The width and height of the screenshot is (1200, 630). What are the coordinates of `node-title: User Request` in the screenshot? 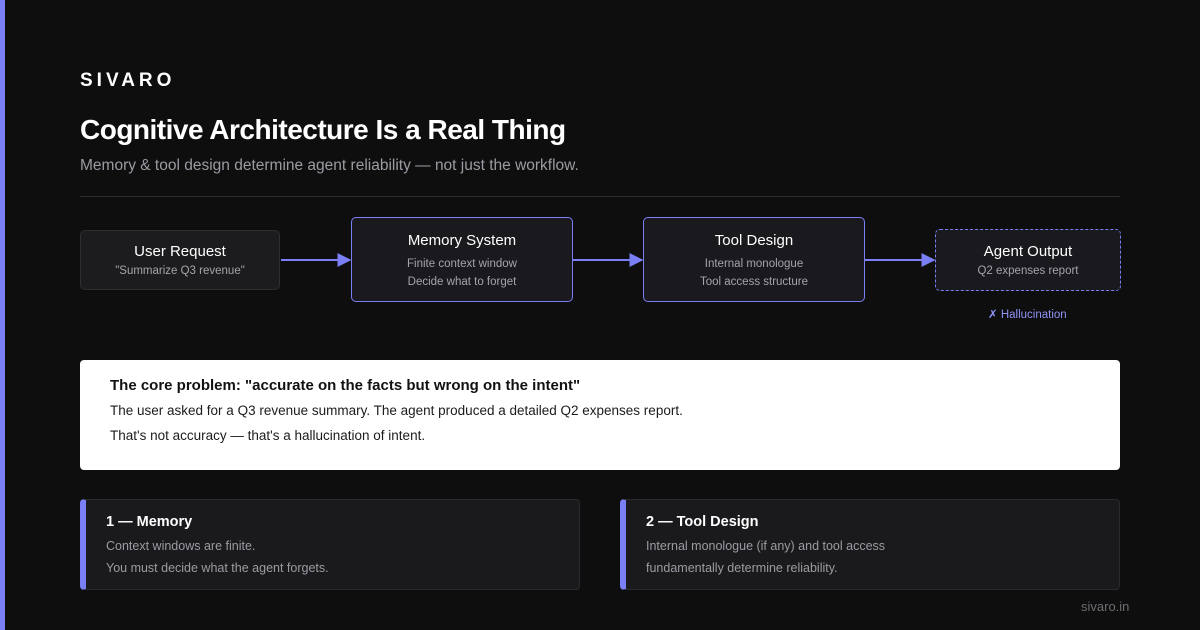 It's located at (180, 251).